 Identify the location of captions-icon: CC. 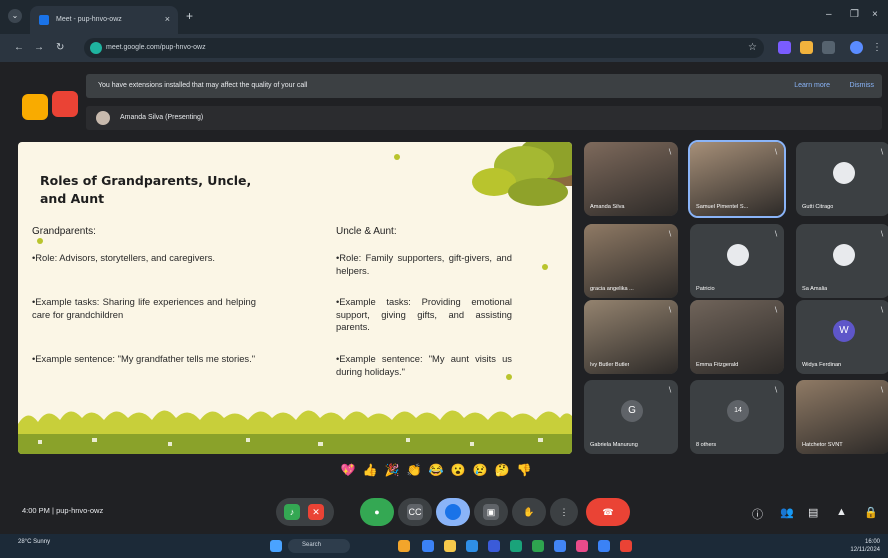
(415, 512).